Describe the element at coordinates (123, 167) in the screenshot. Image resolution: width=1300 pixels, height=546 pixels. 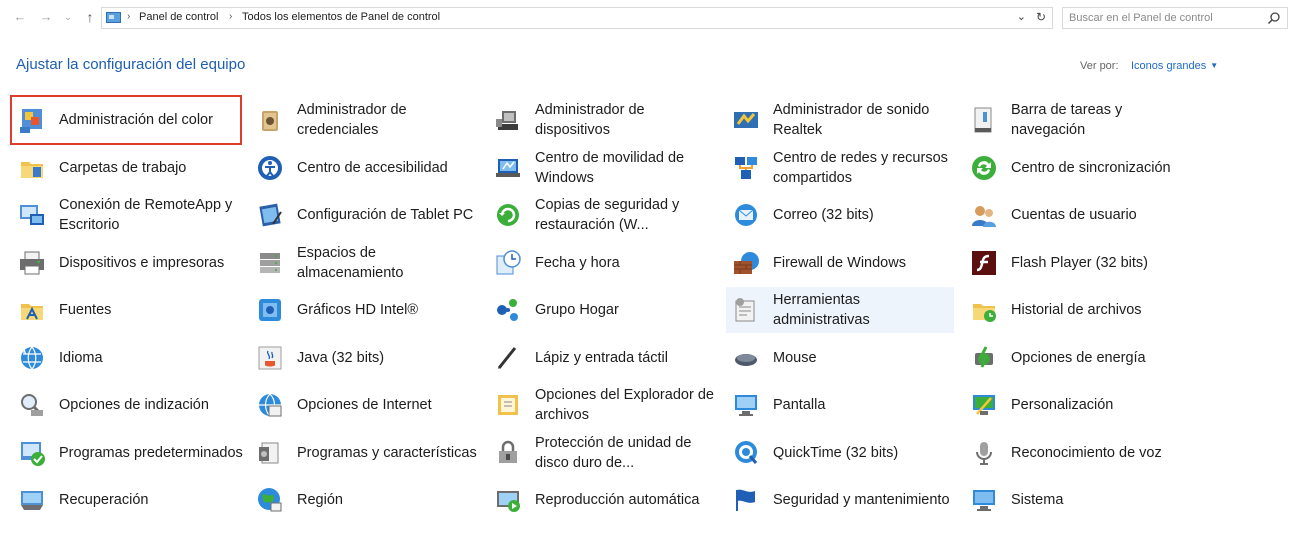
I see `control-panel-item-label: Carpetas de trabajo` at that location.